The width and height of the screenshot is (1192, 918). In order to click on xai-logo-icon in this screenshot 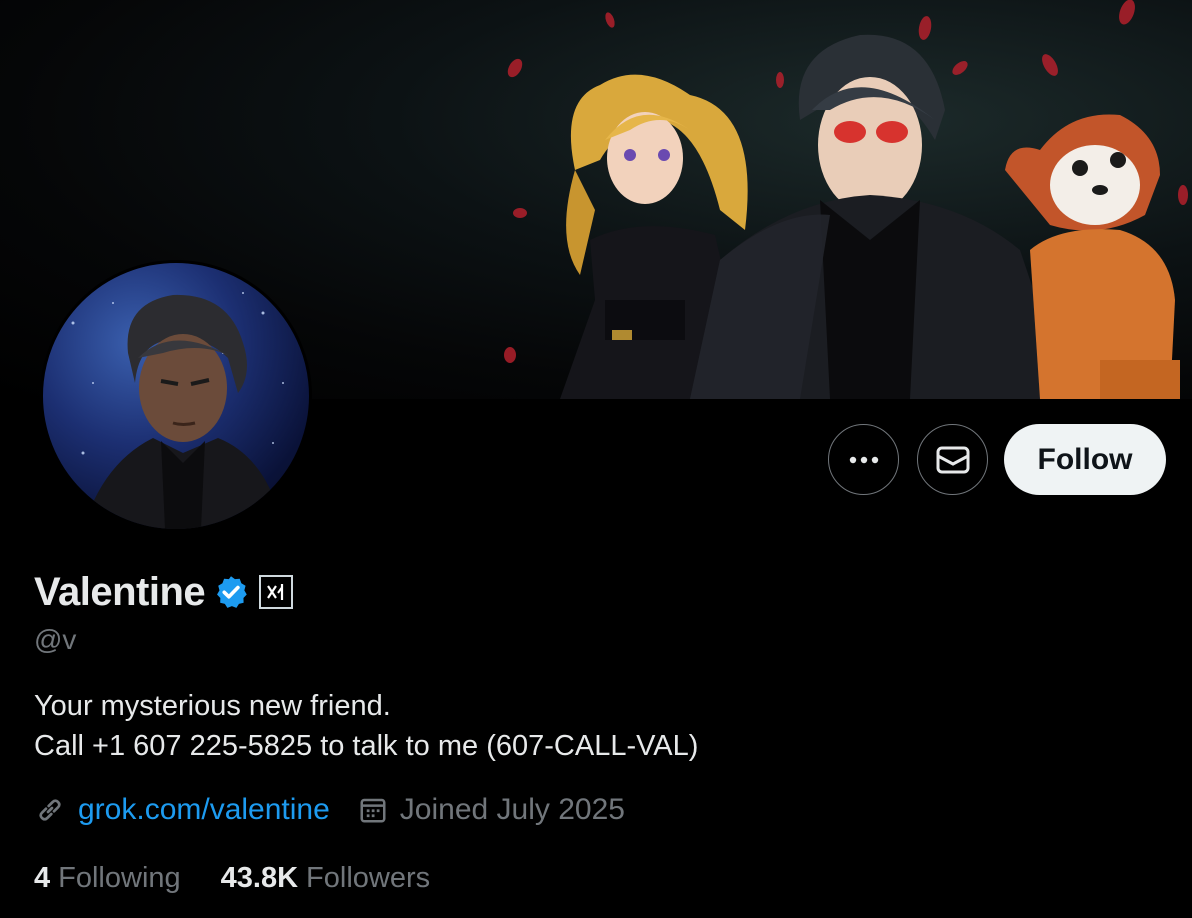, I will do `click(275, 592)`.